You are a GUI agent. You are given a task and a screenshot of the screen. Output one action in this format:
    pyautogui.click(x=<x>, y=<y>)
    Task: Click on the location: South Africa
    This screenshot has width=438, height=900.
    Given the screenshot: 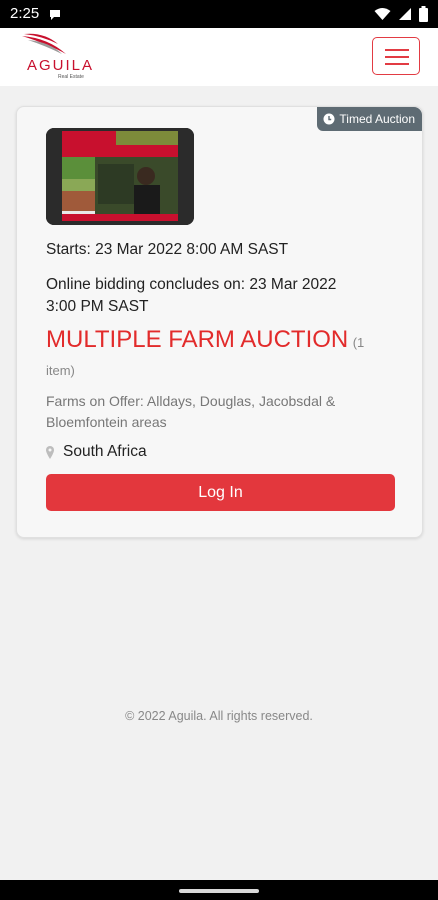 What is the action you would take?
    pyautogui.click(x=96, y=452)
    